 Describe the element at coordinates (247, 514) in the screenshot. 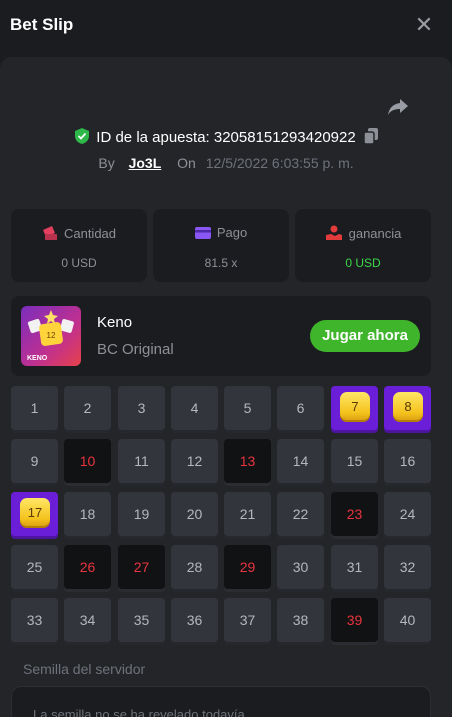

I see `keno-cell: 21` at that location.